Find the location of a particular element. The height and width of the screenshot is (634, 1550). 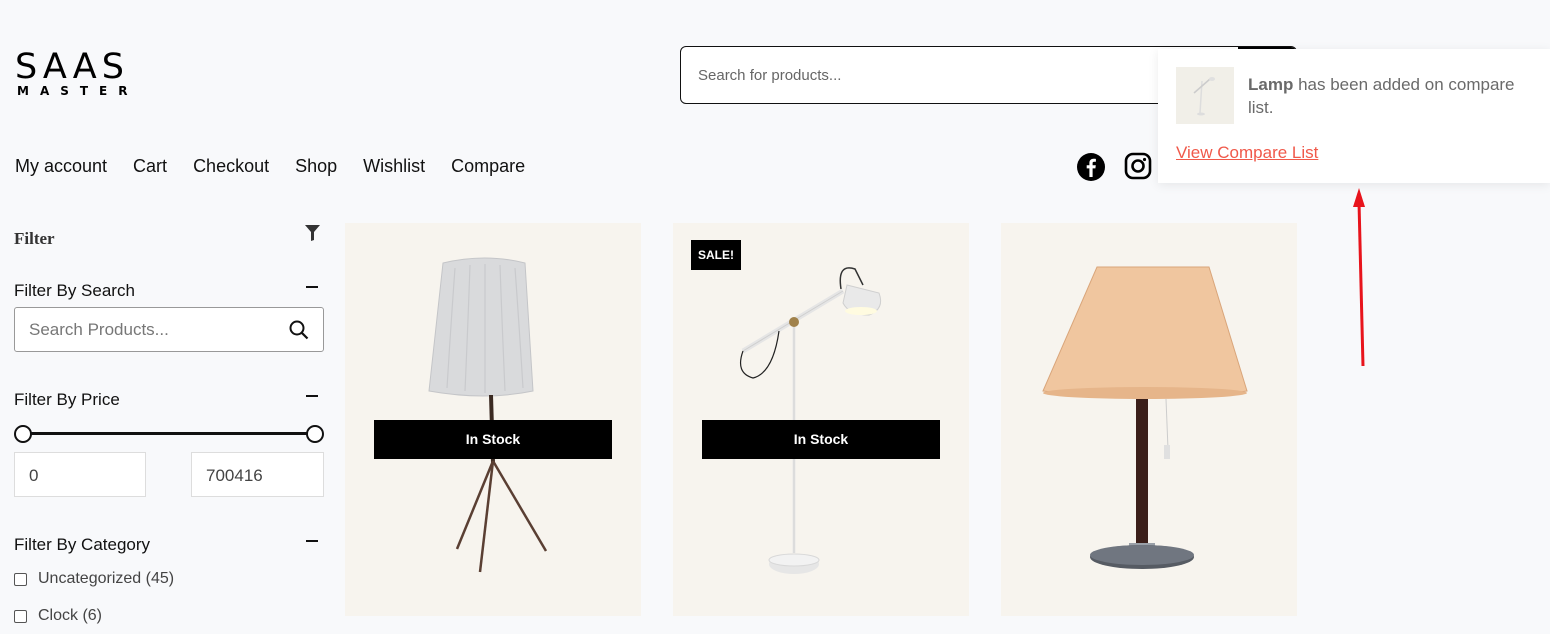

product-card is located at coordinates (1149, 419).